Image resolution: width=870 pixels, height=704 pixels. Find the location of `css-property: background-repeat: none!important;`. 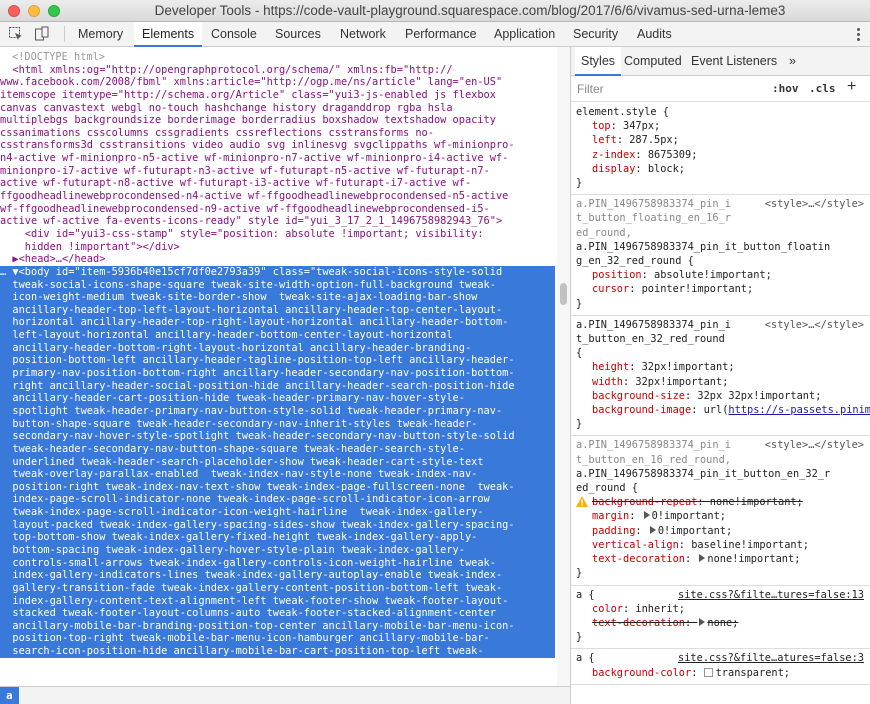

css-property: background-repeat: none!important; is located at coordinates (720, 502).